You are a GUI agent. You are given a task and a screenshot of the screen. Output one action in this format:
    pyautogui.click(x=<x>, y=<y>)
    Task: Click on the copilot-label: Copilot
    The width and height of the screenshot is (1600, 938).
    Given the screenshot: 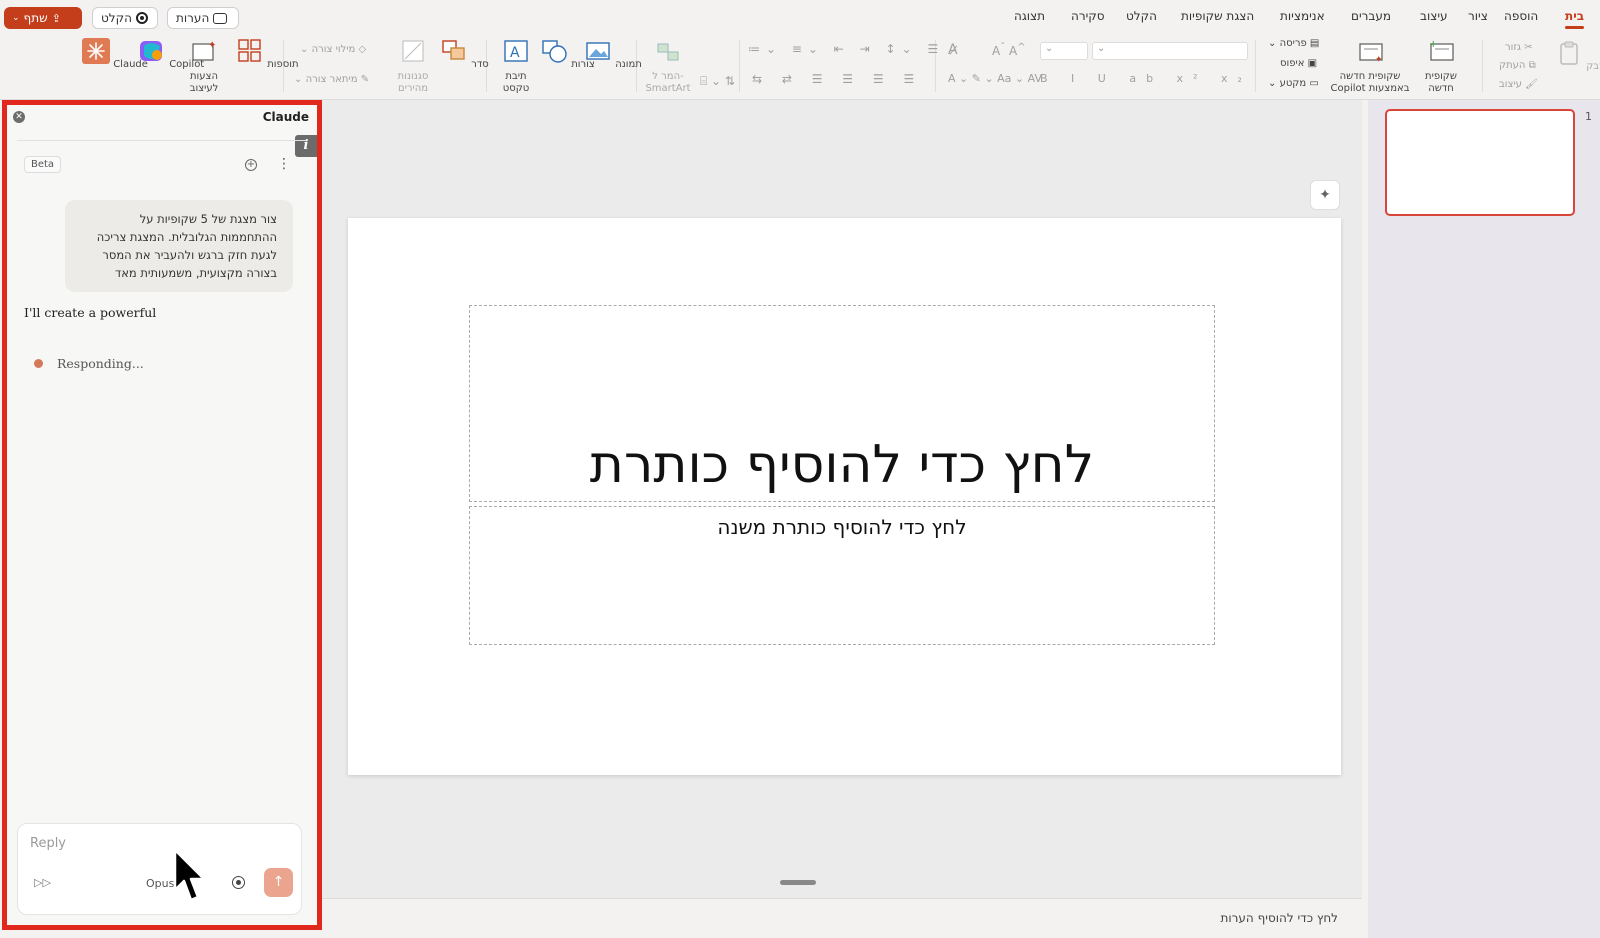 What is the action you would take?
    pyautogui.click(x=187, y=64)
    